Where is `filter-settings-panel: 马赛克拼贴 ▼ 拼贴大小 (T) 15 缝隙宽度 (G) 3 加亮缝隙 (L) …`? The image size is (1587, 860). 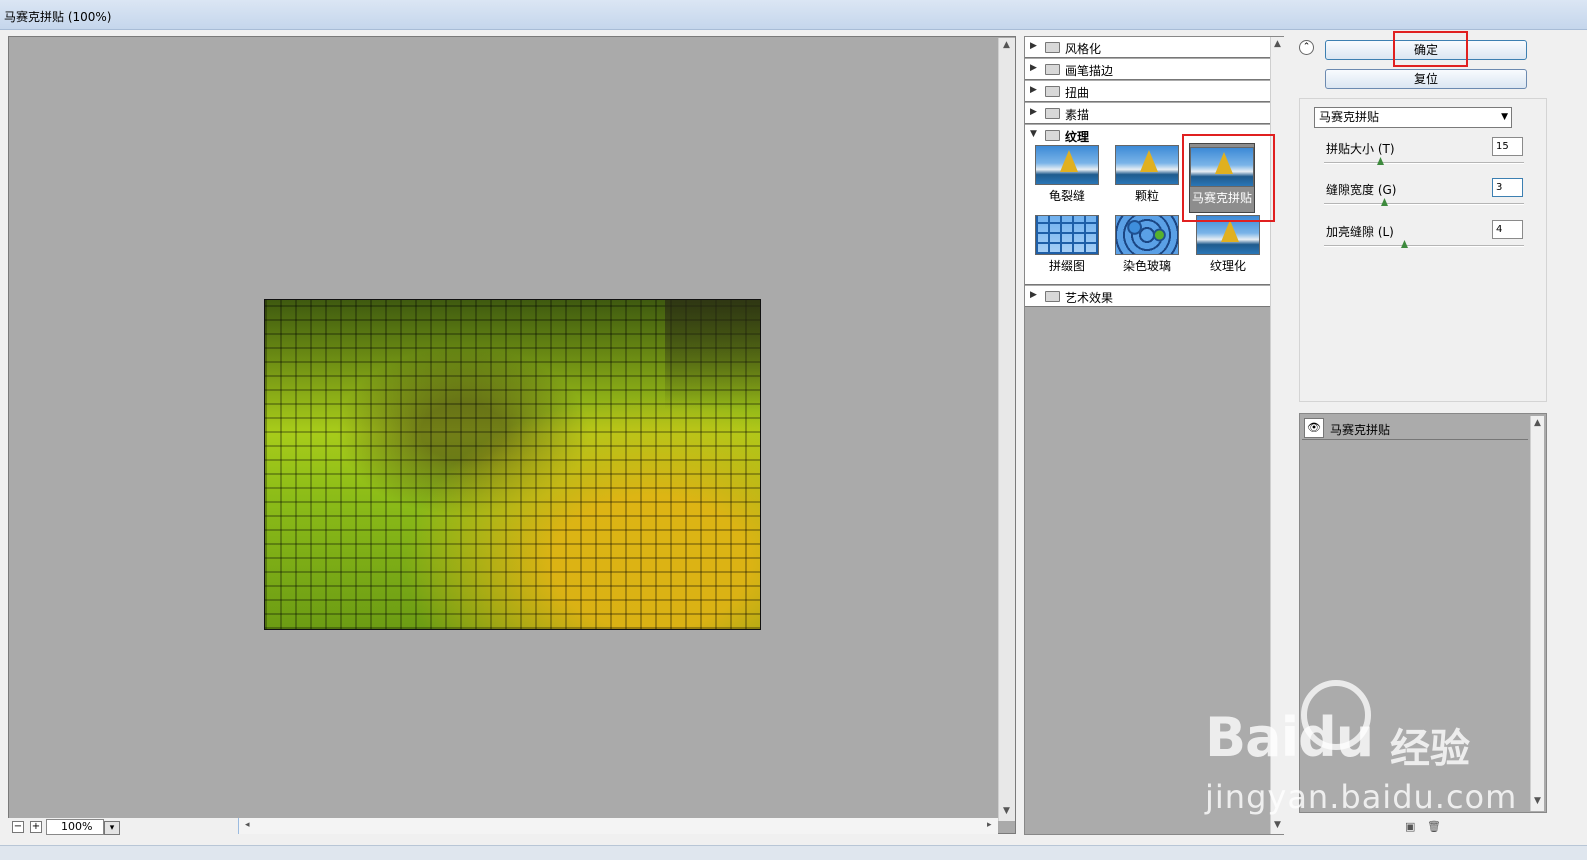
filter-settings-panel: 马赛克拼贴 ▼ 拼贴大小 (T) 15 缝隙宽度 (G) 3 加亮缝隙 (L) … is located at coordinates (1423, 250).